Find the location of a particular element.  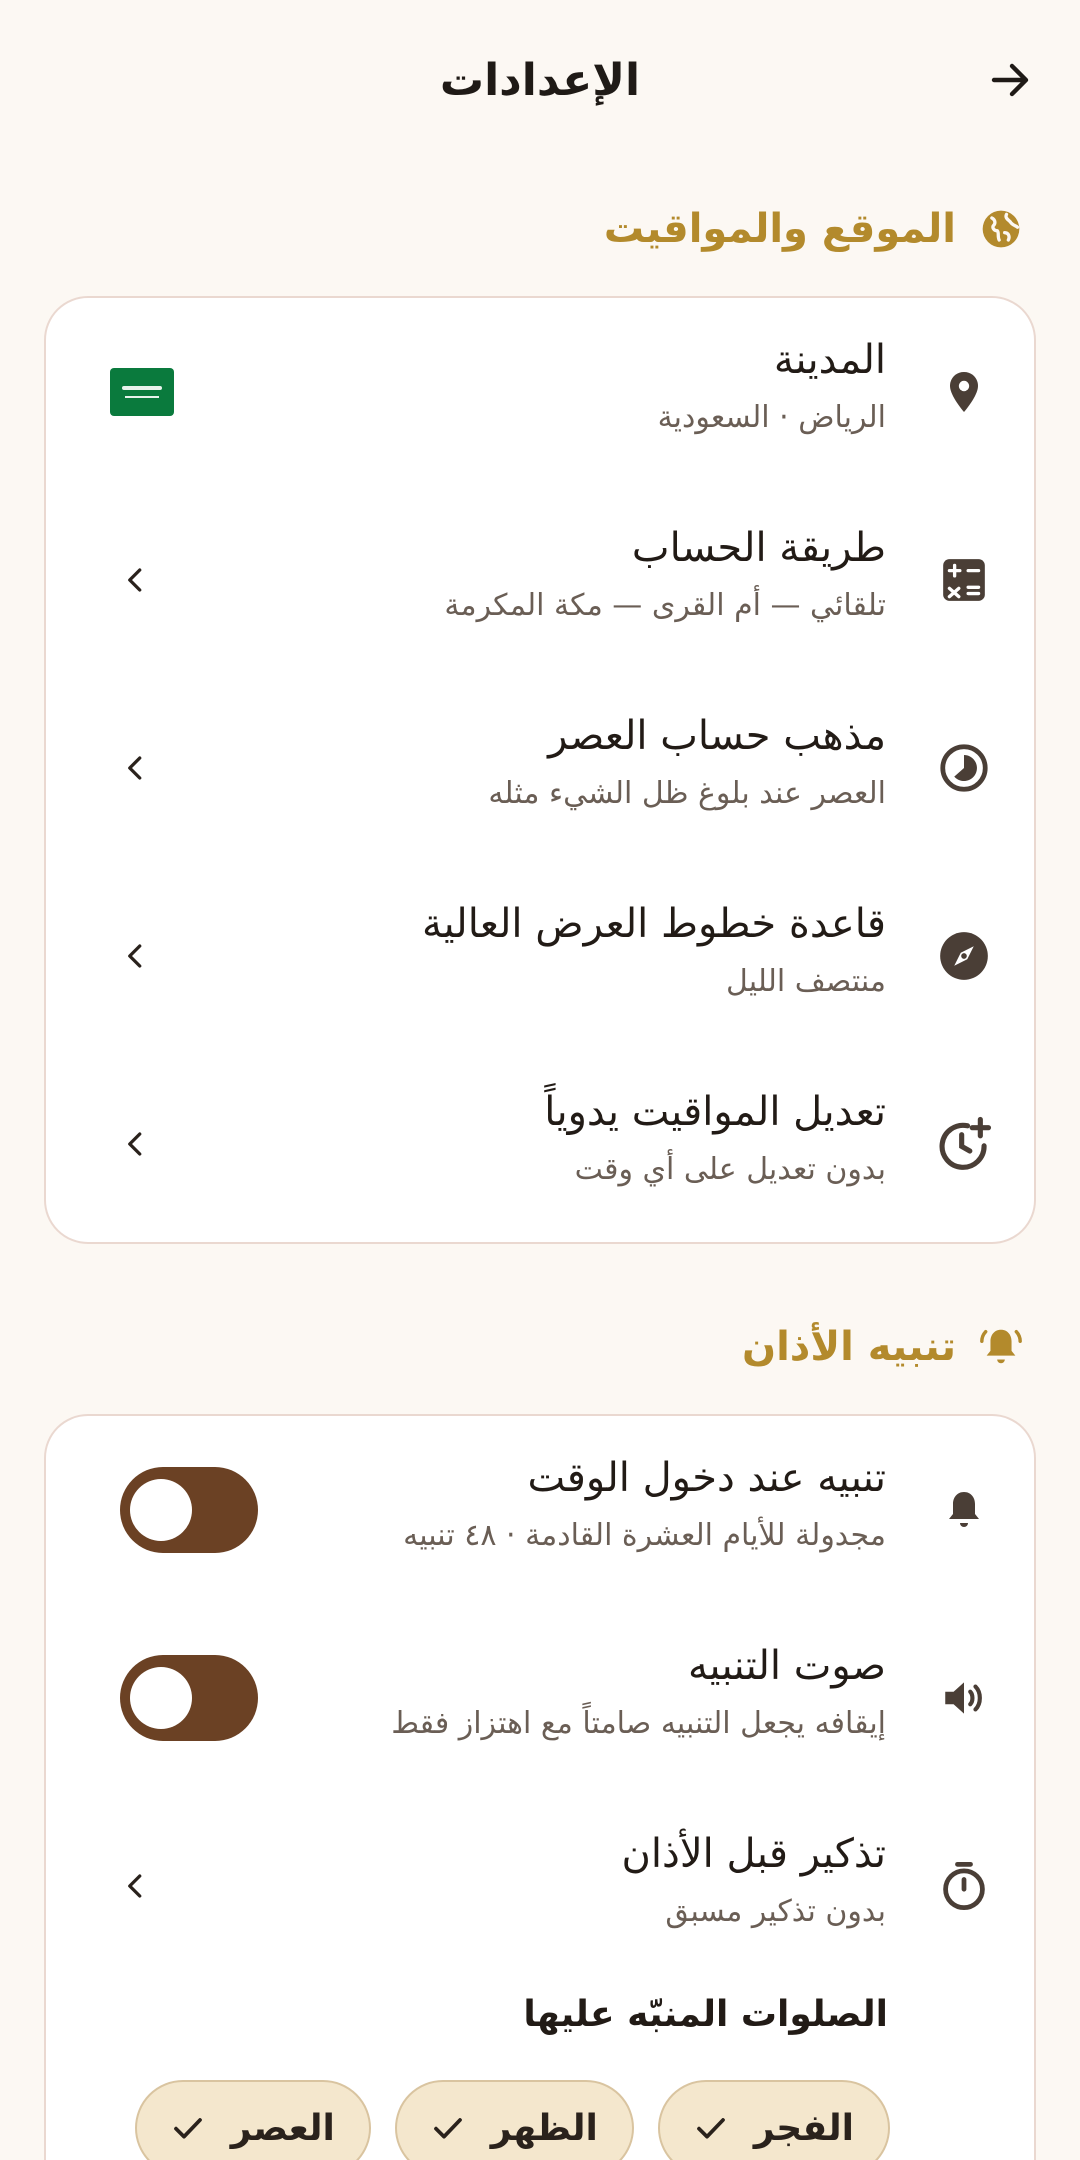

row-subtitle: الرياض · السعودية is located at coordinates (771, 417).